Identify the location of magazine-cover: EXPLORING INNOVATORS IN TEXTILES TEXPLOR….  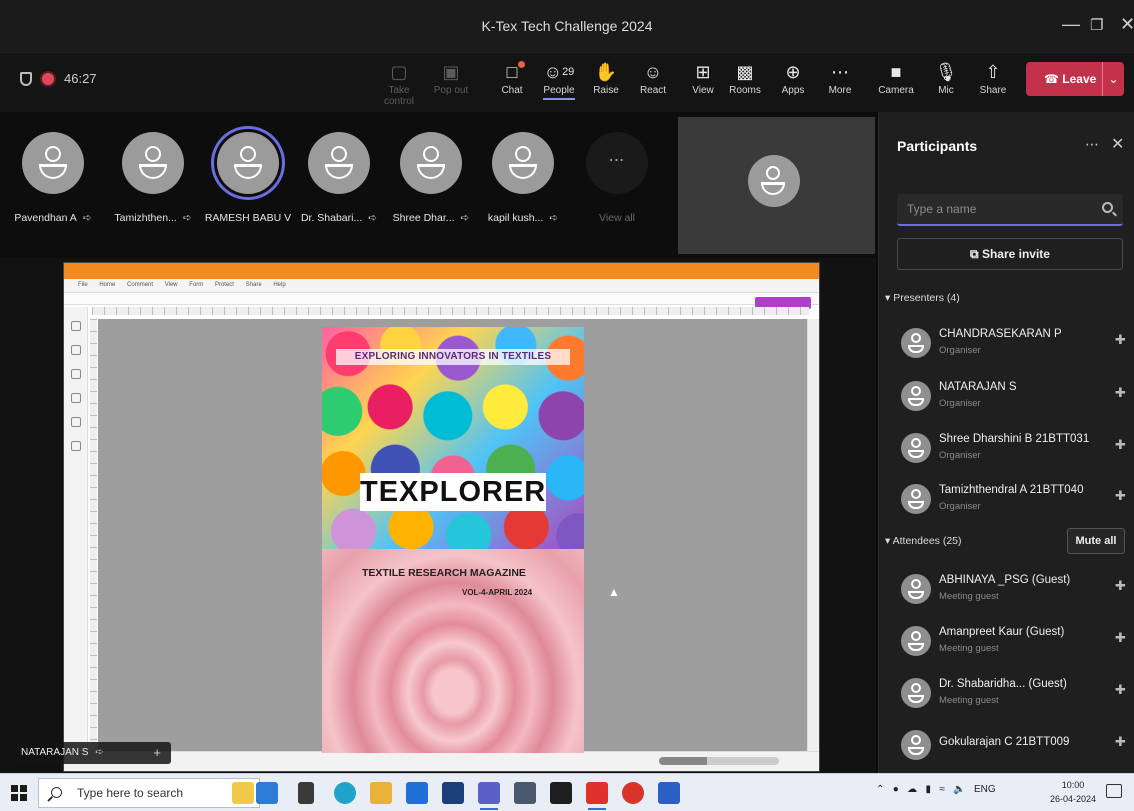
(453, 540).